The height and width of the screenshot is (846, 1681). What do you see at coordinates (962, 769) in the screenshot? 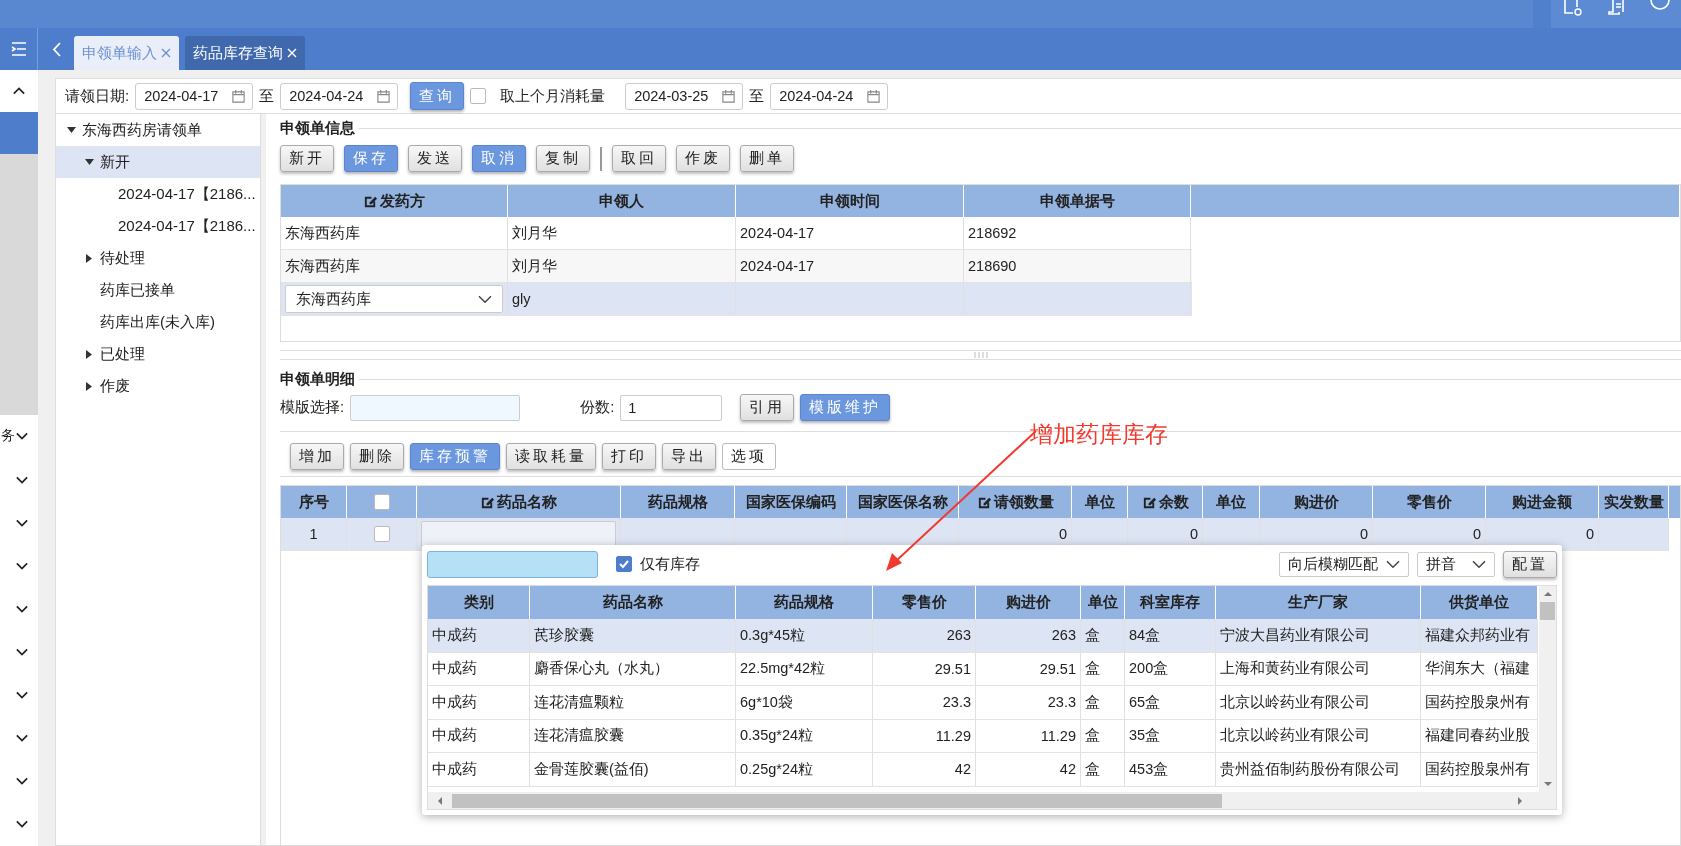
I see `table-cell: 42` at bounding box center [962, 769].